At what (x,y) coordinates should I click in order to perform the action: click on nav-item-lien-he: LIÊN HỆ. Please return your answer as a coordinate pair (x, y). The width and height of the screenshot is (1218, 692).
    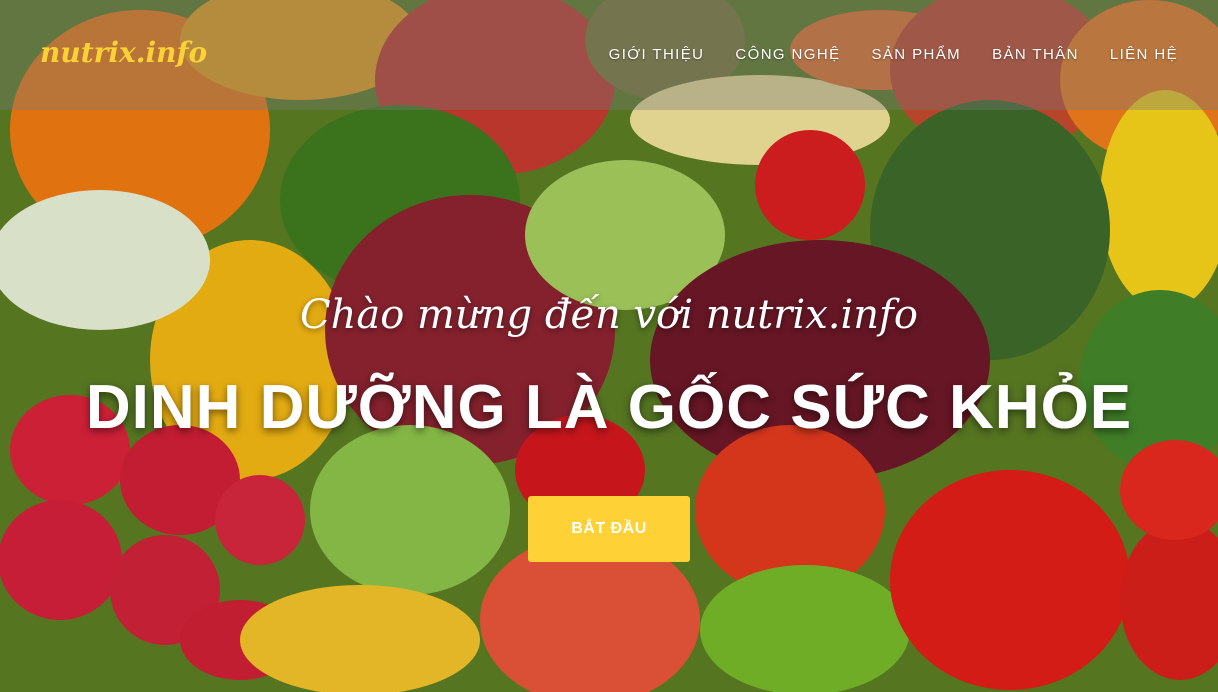
    Looking at the image, I should click on (1144, 54).